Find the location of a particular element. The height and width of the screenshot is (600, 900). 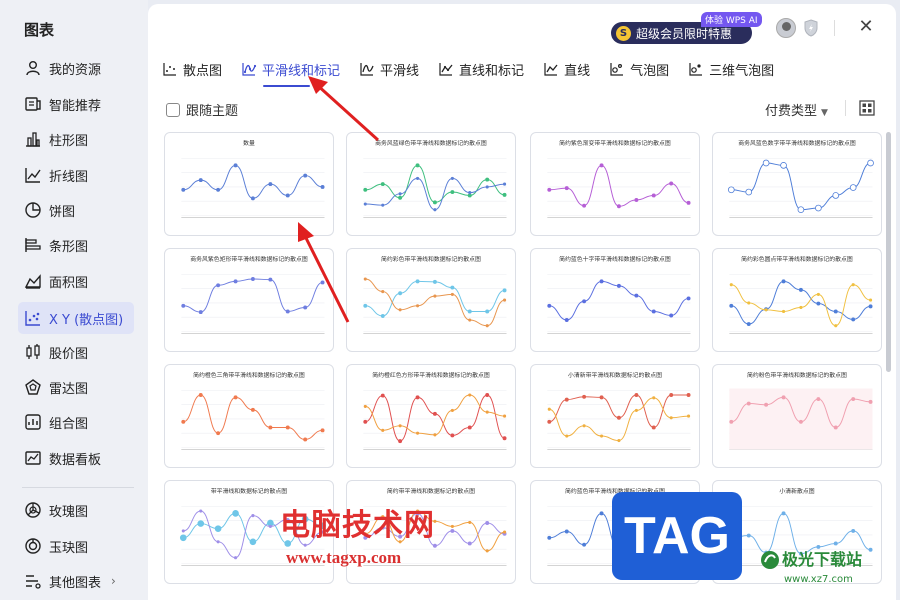

template-card: 简约橙色三角带平滑线和数据标记的散点图 is located at coordinates (249, 416).